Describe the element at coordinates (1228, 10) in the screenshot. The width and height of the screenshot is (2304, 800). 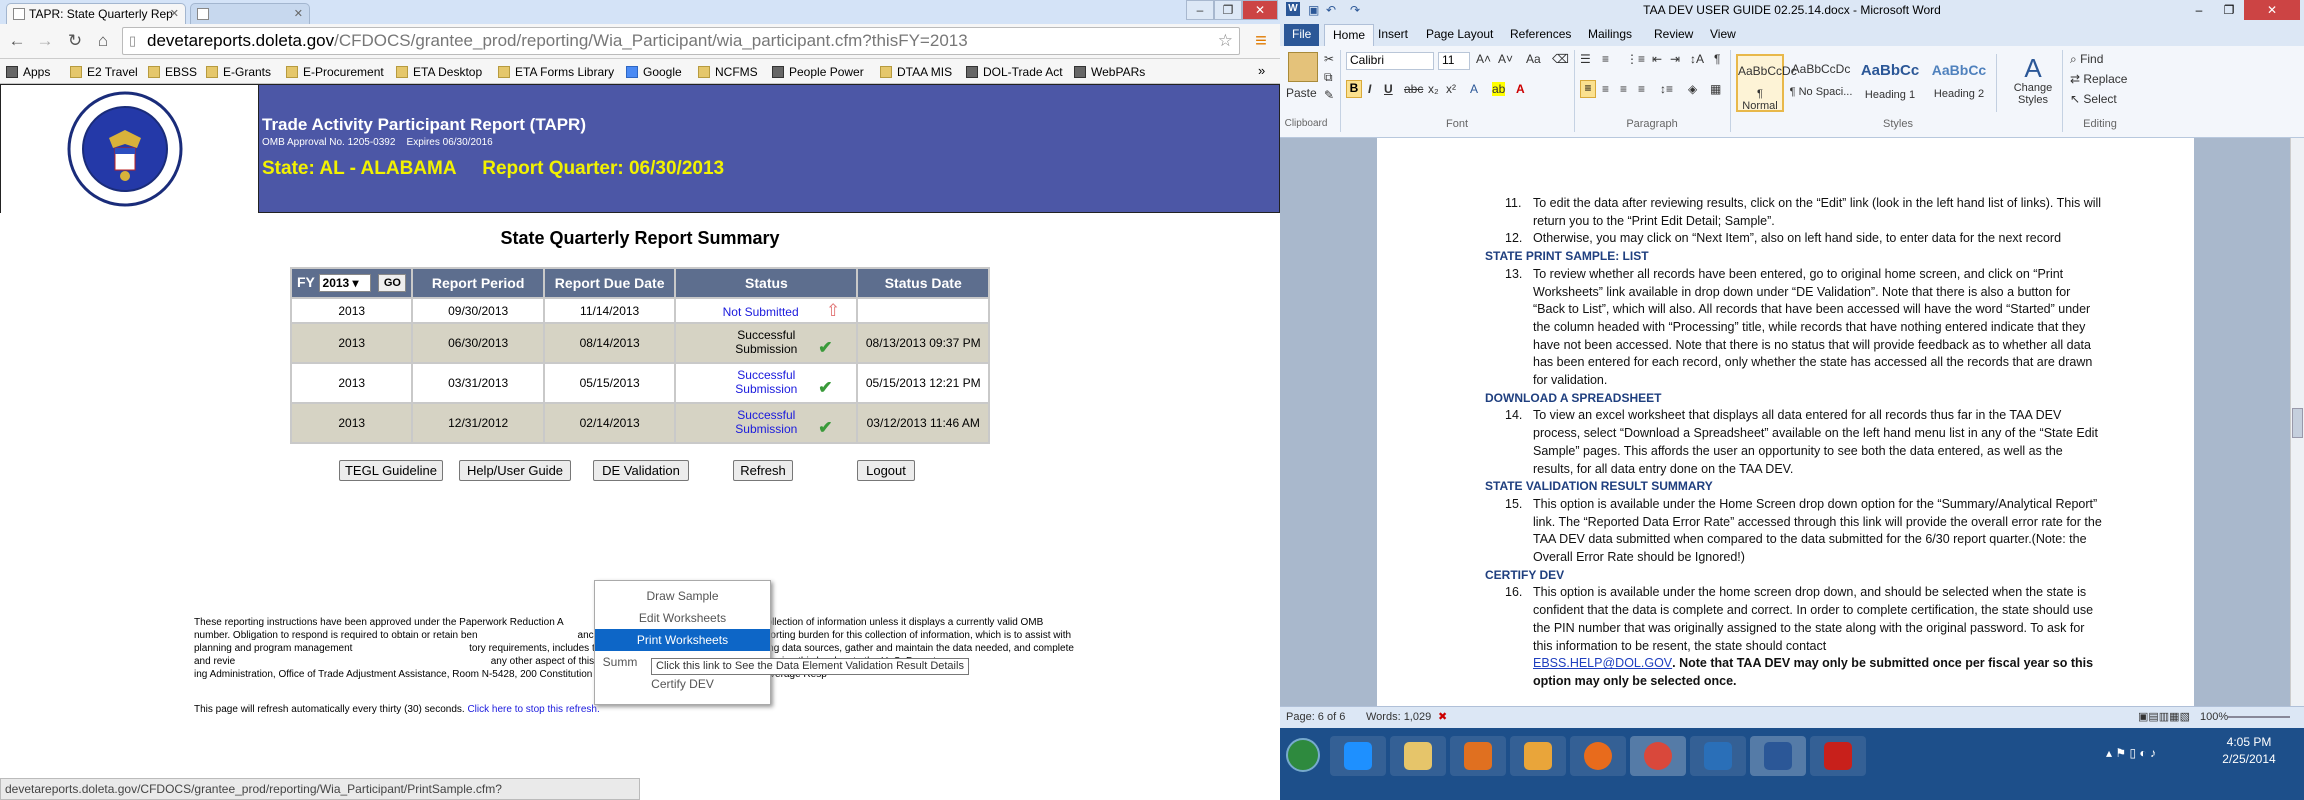
I see `restore-button: ❐` at that location.